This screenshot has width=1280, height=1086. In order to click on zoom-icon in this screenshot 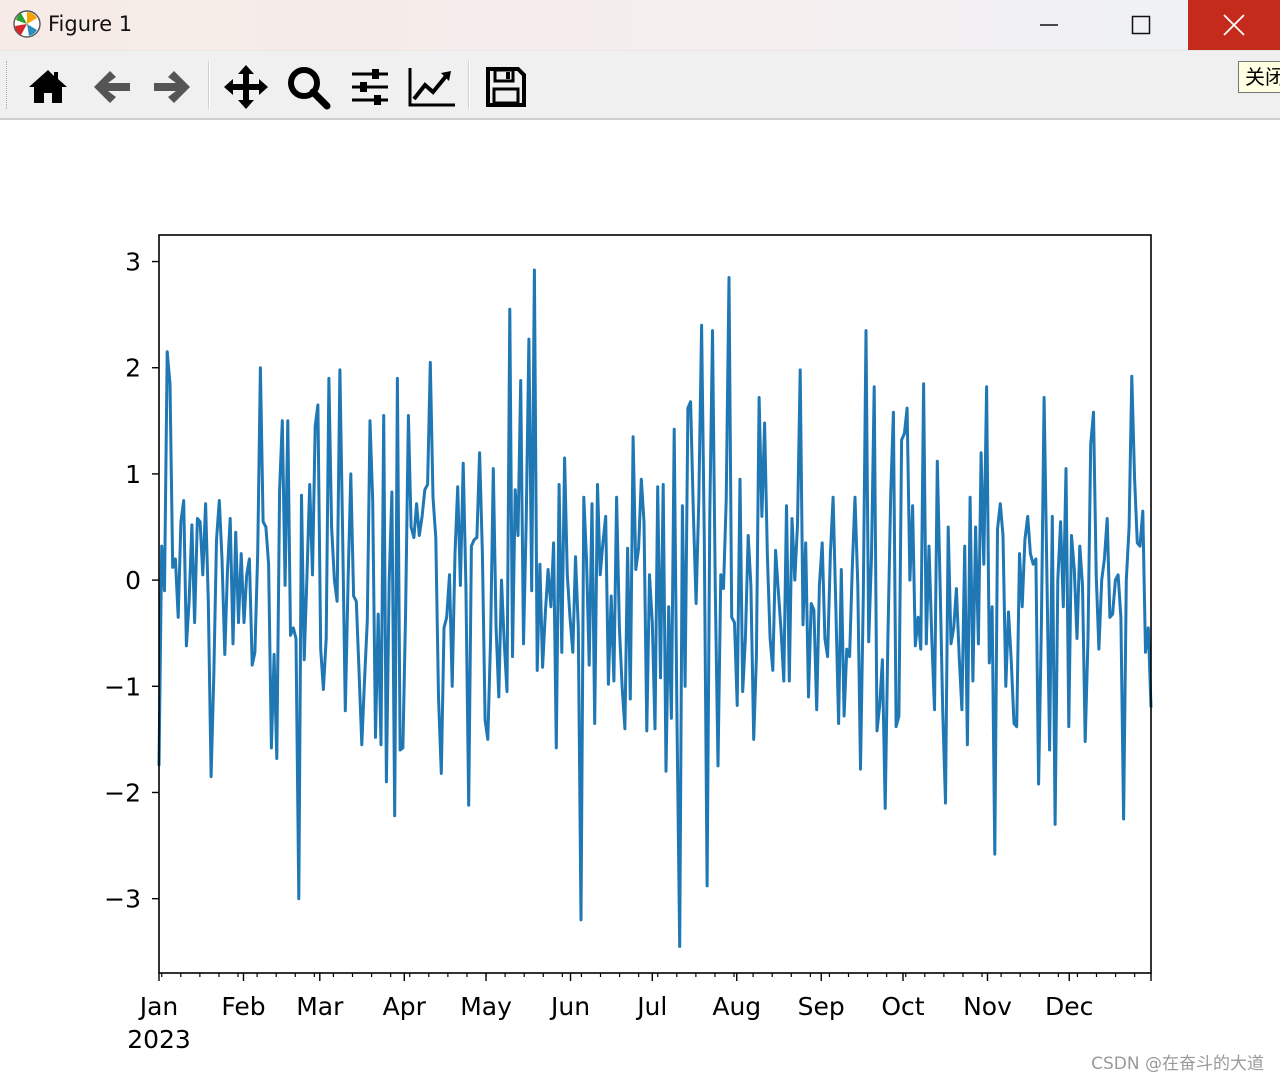, I will do `click(309, 88)`.